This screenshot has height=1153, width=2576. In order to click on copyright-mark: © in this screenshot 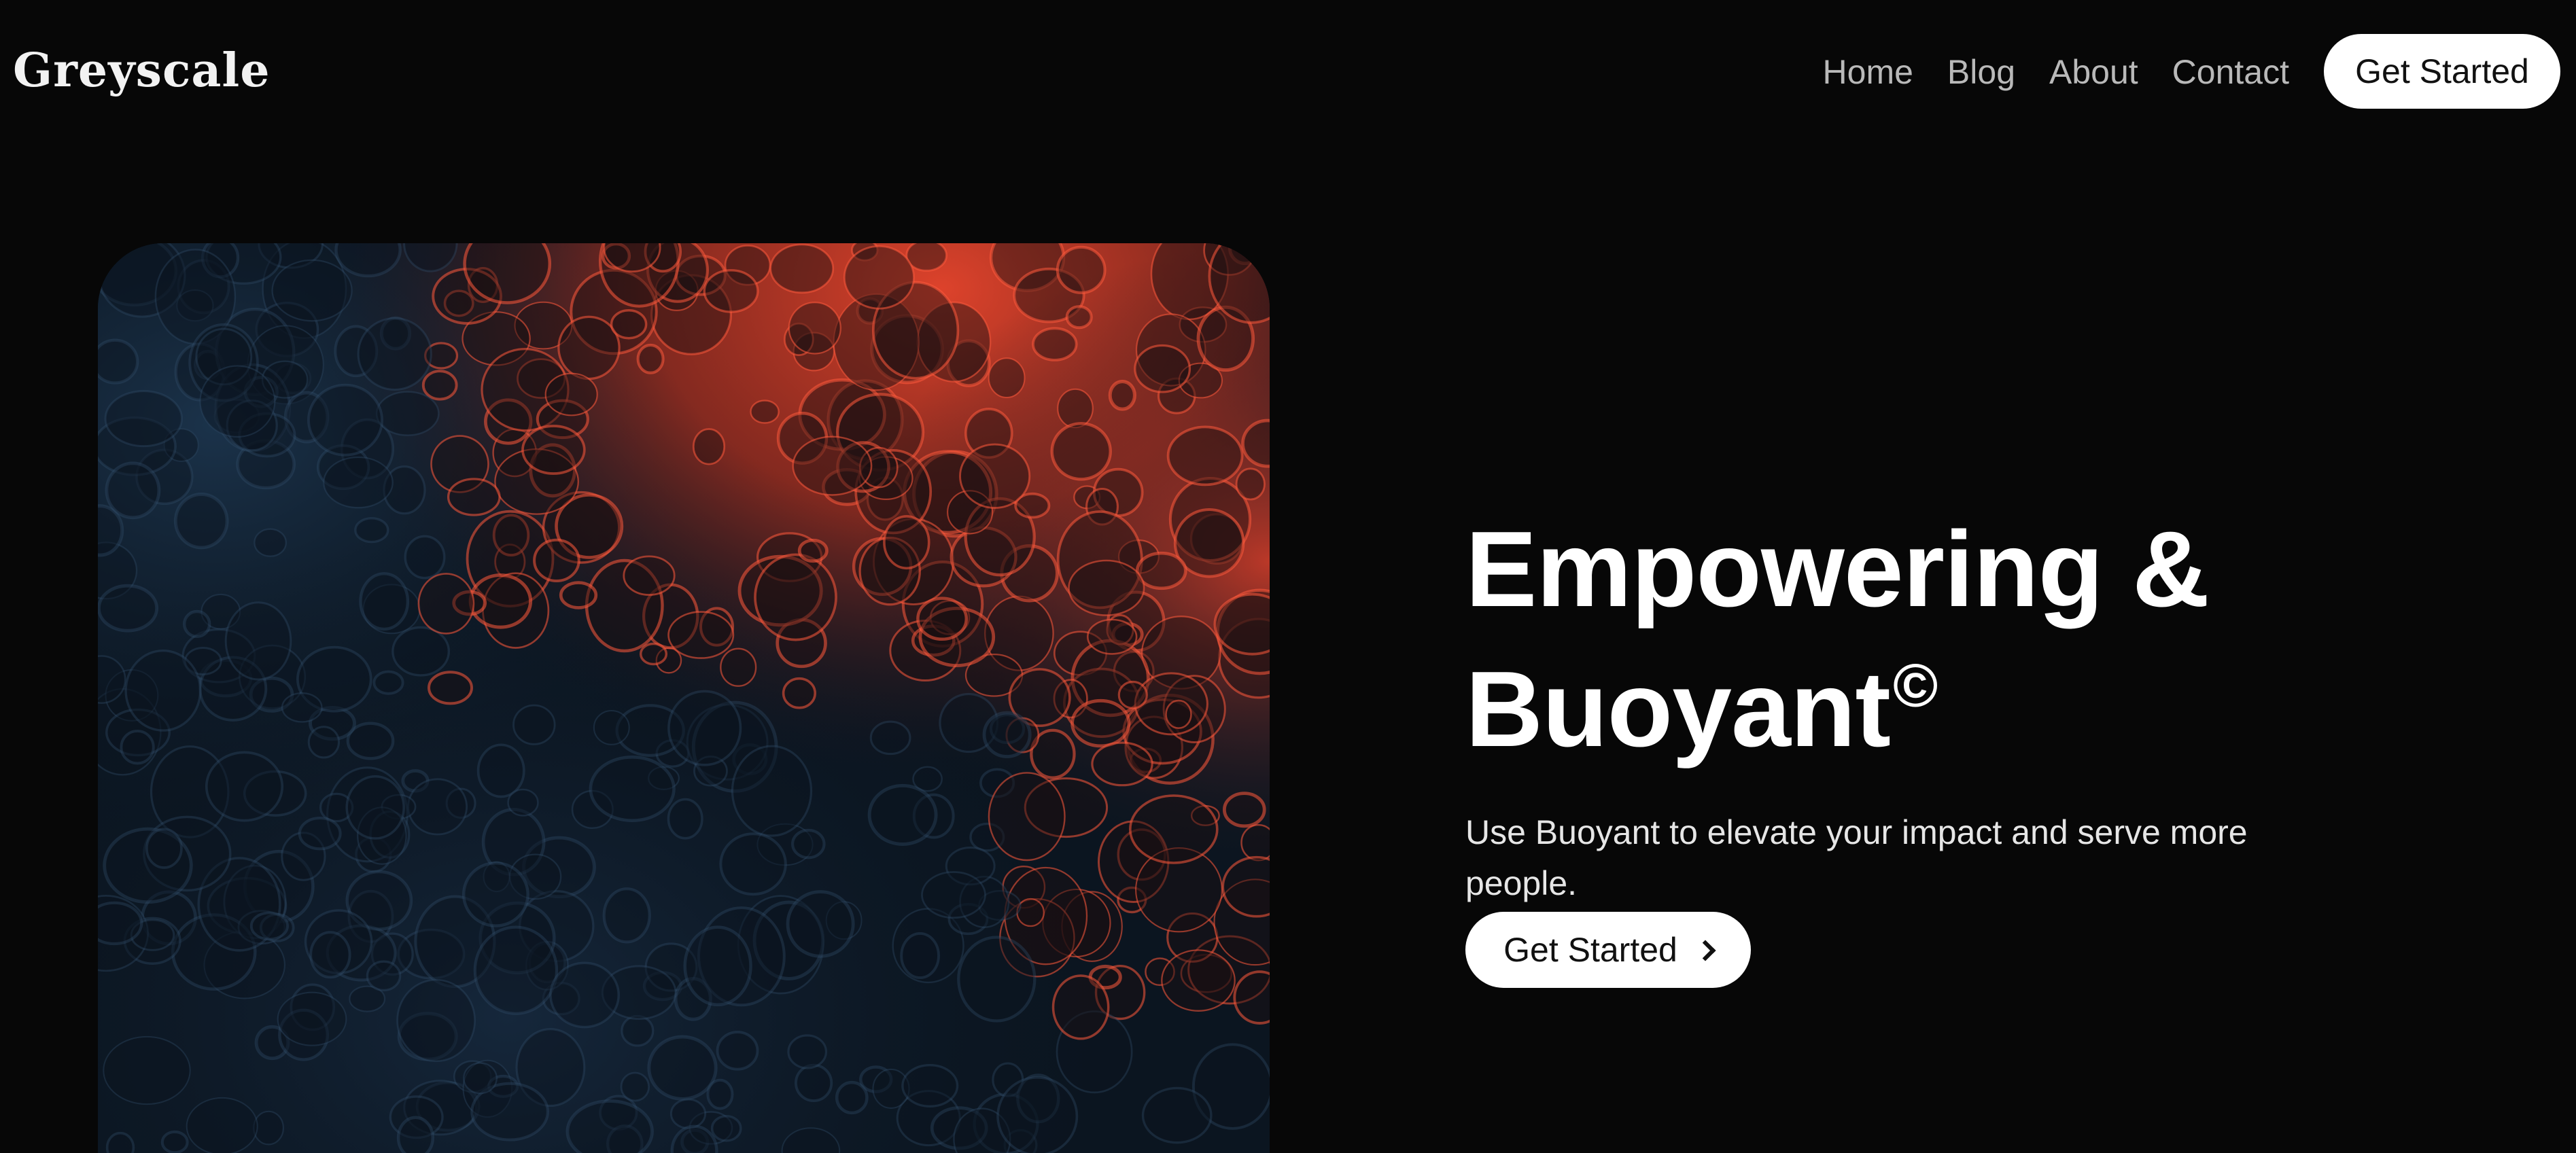, I will do `click(1915, 686)`.